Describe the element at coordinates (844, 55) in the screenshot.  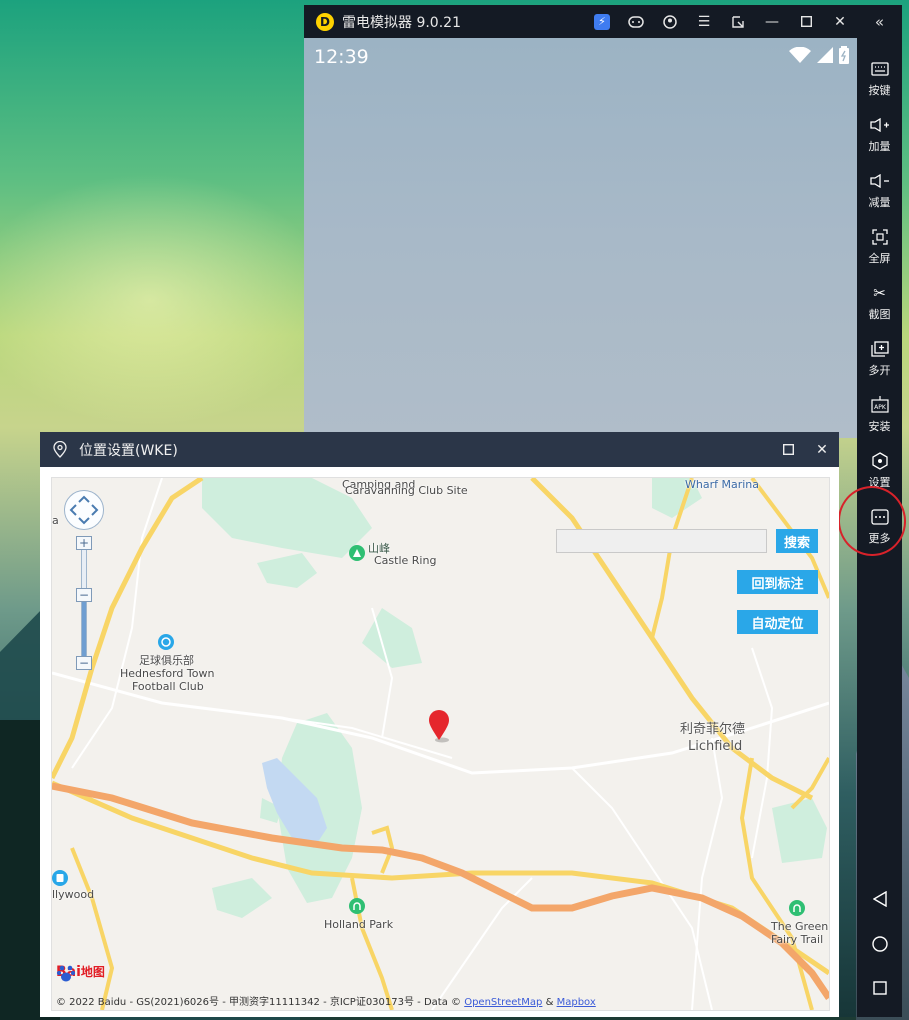
I see `battery-icon` at that location.